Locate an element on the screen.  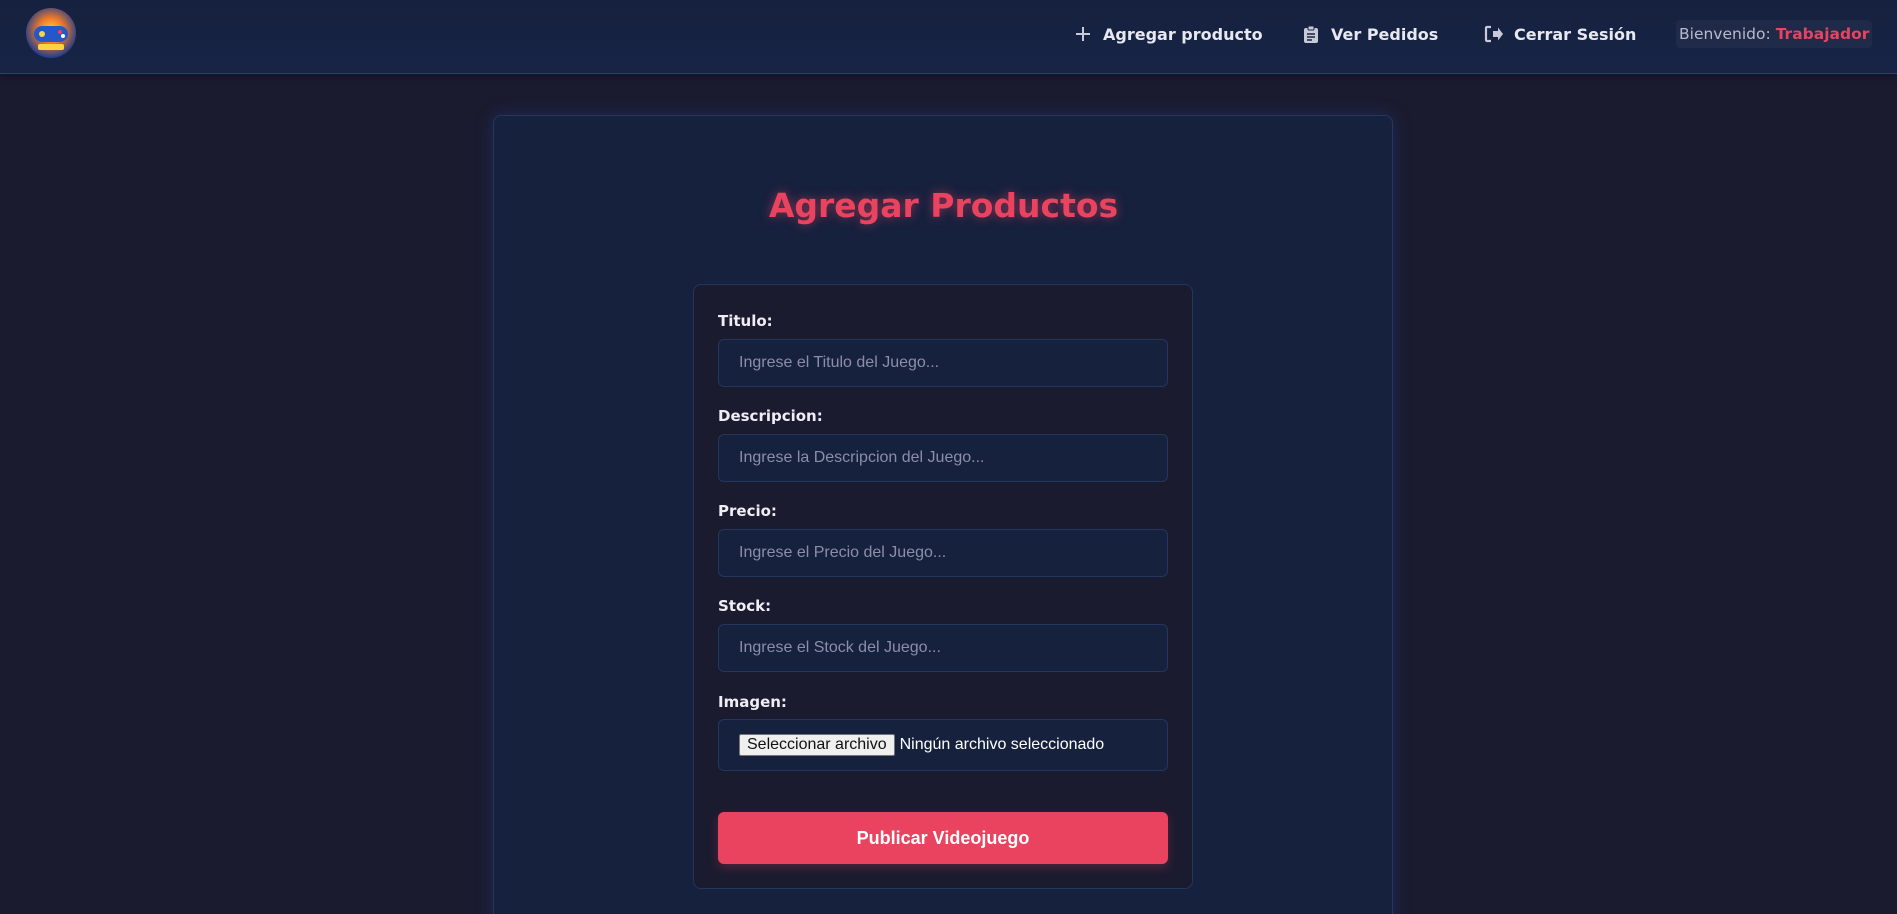
nav-logout: Cerrar Sesión is located at coordinates (1560, 34).